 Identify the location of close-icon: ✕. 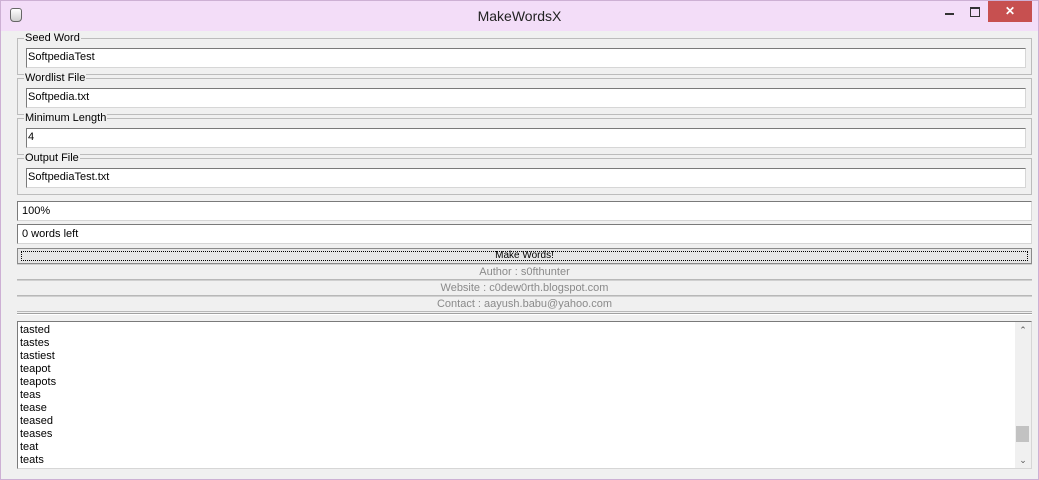
(1010, 11).